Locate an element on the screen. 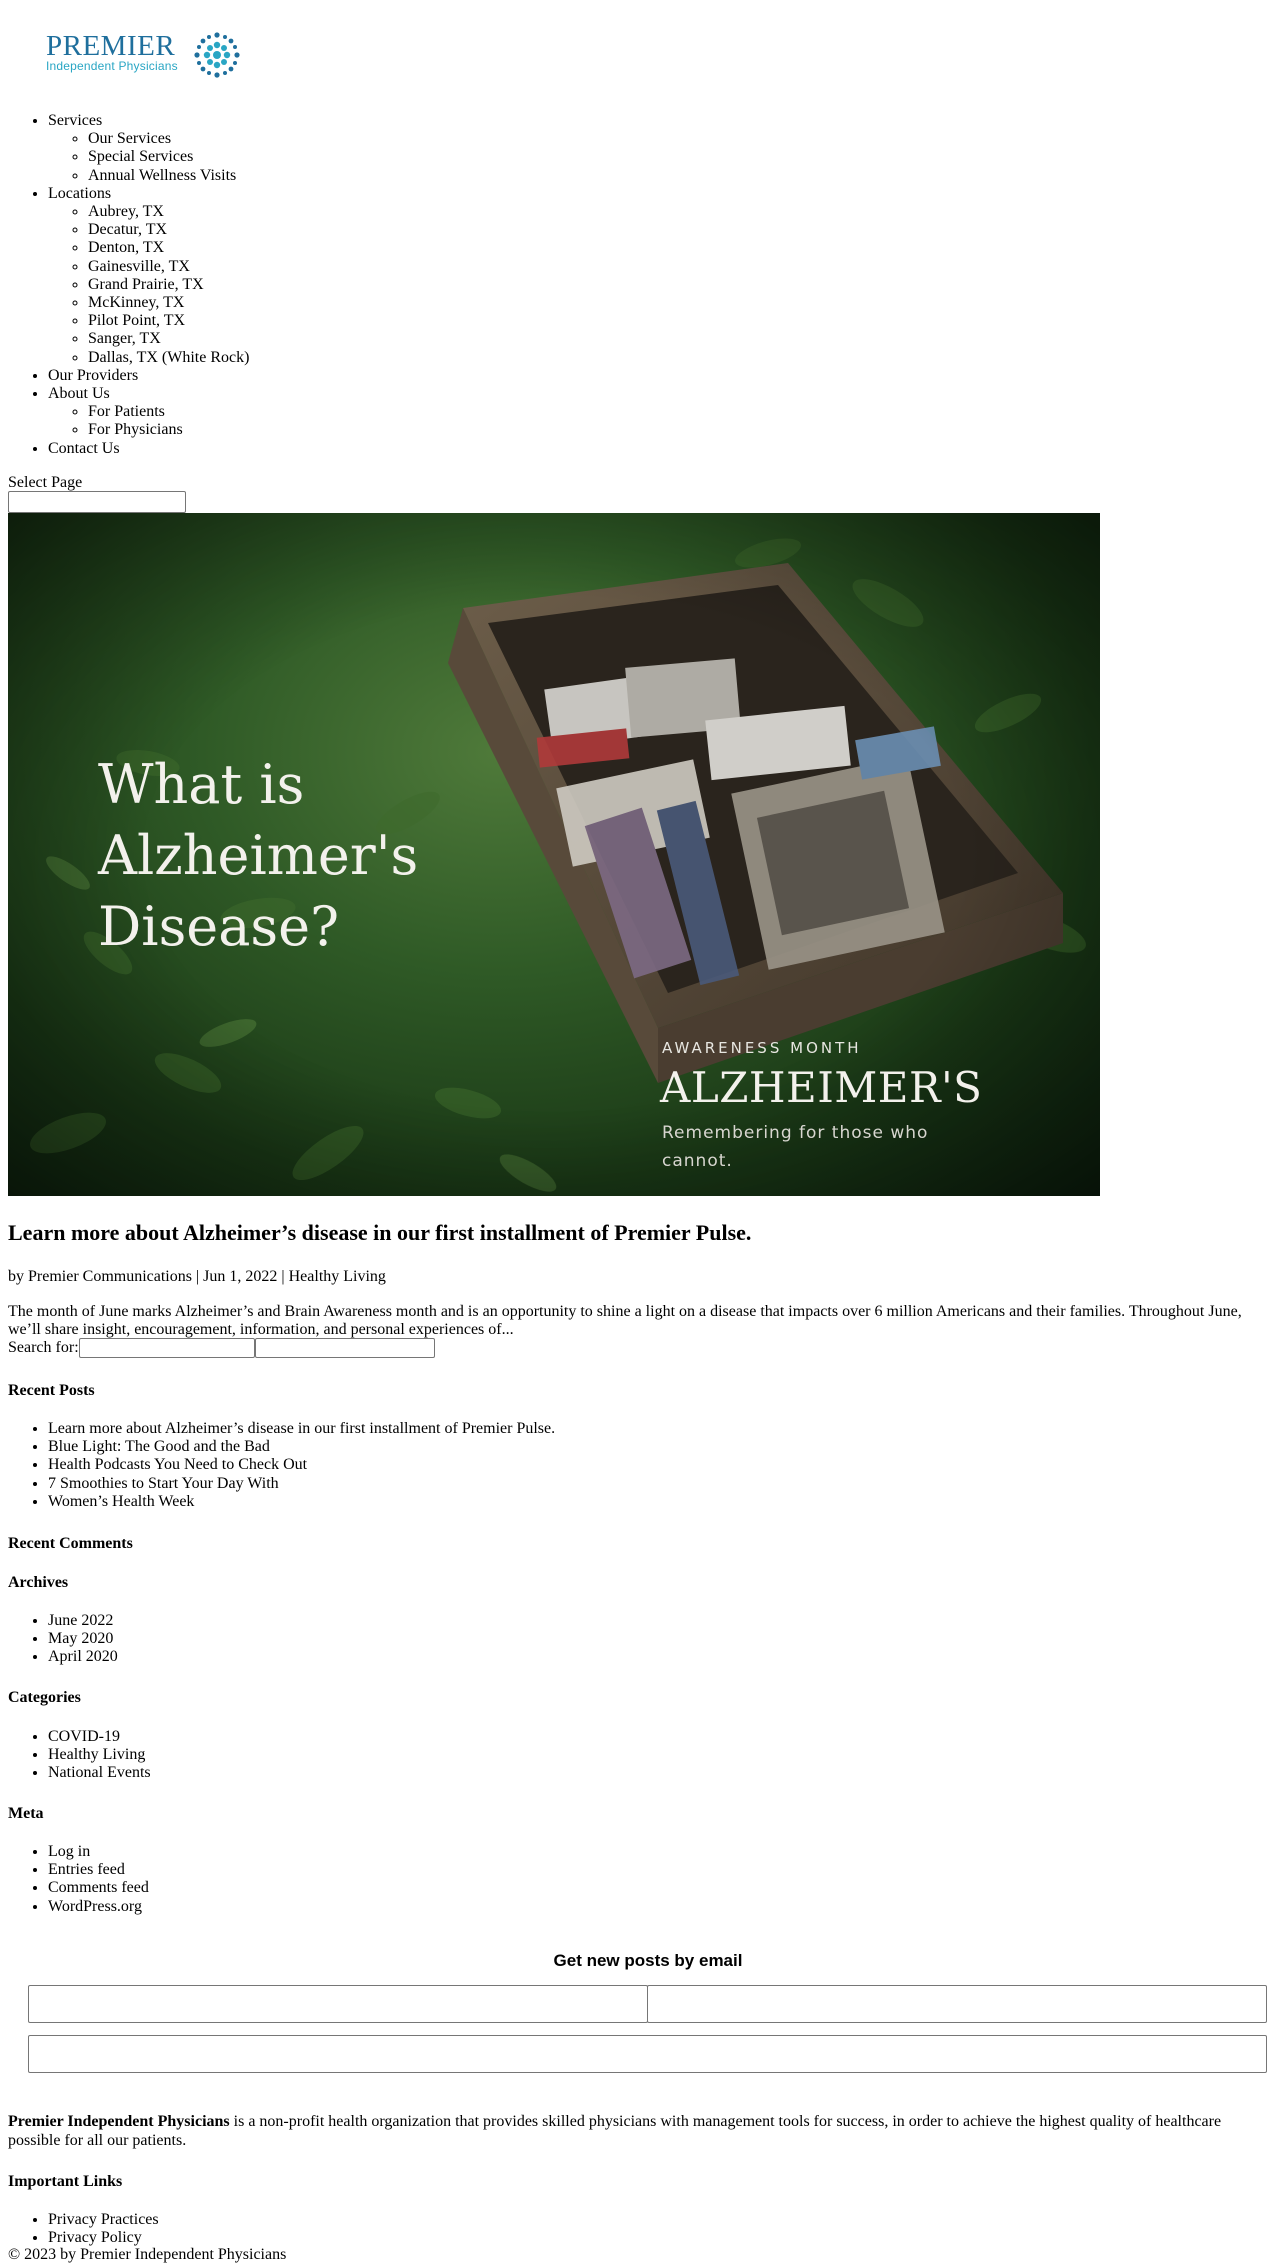 This screenshot has height=2265, width=1280. submenu-item: Annual Wellness Visits is located at coordinates (168, 176).